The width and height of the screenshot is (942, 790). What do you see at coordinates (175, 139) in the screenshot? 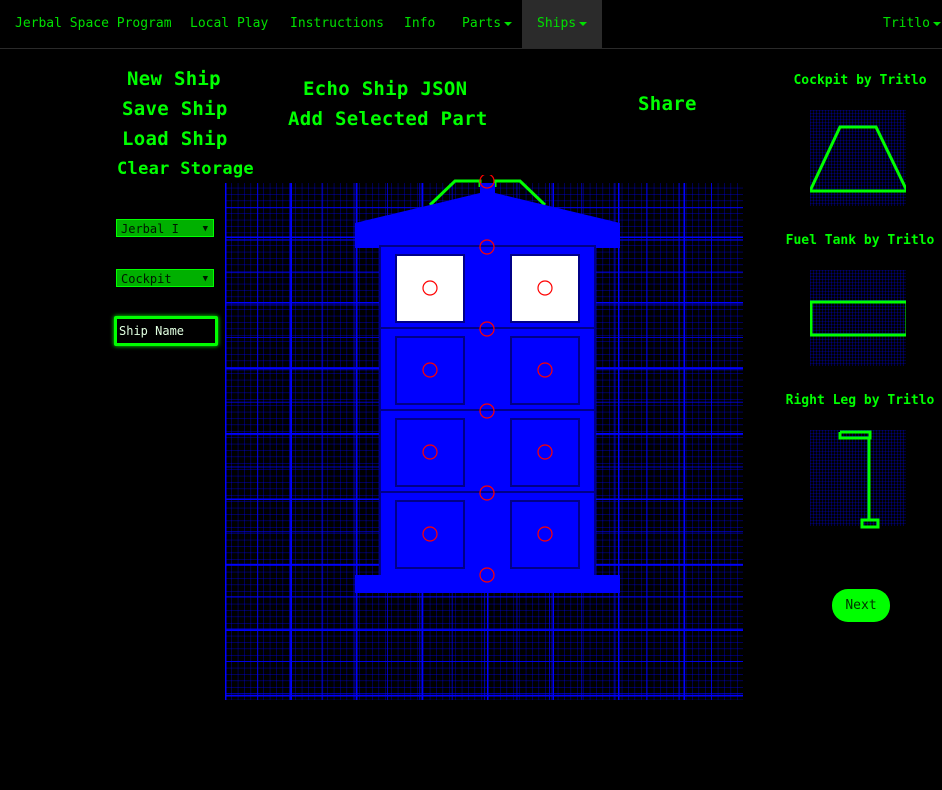
I see `load-ship-link: Load Ship` at bounding box center [175, 139].